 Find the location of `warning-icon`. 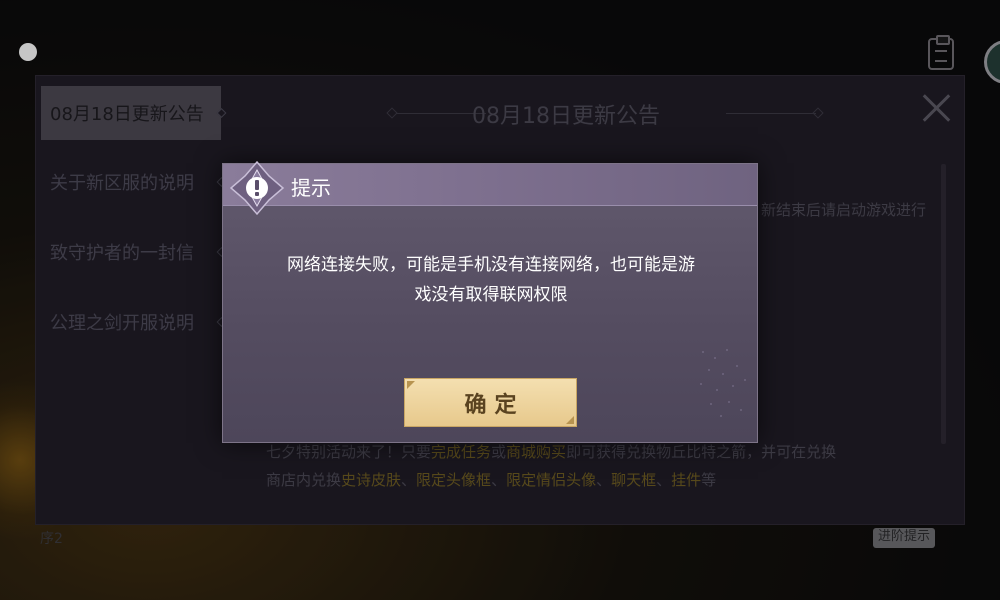

warning-icon is located at coordinates (257, 188).